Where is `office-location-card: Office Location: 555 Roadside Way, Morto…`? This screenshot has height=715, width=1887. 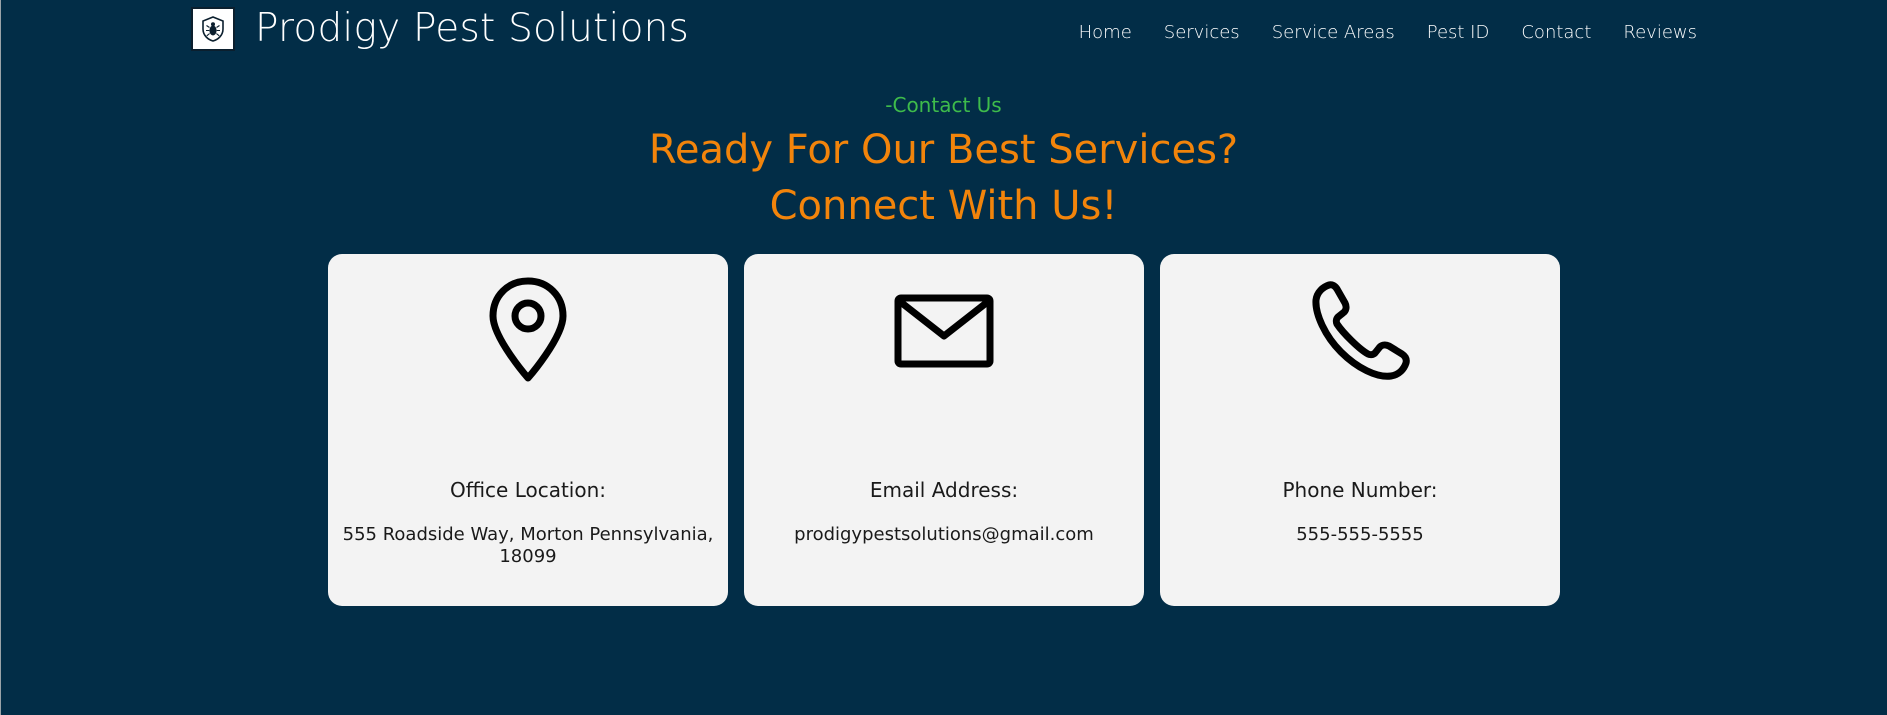
office-location-card: Office Location: 555 Roadside Way, Morto… is located at coordinates (528, 430).